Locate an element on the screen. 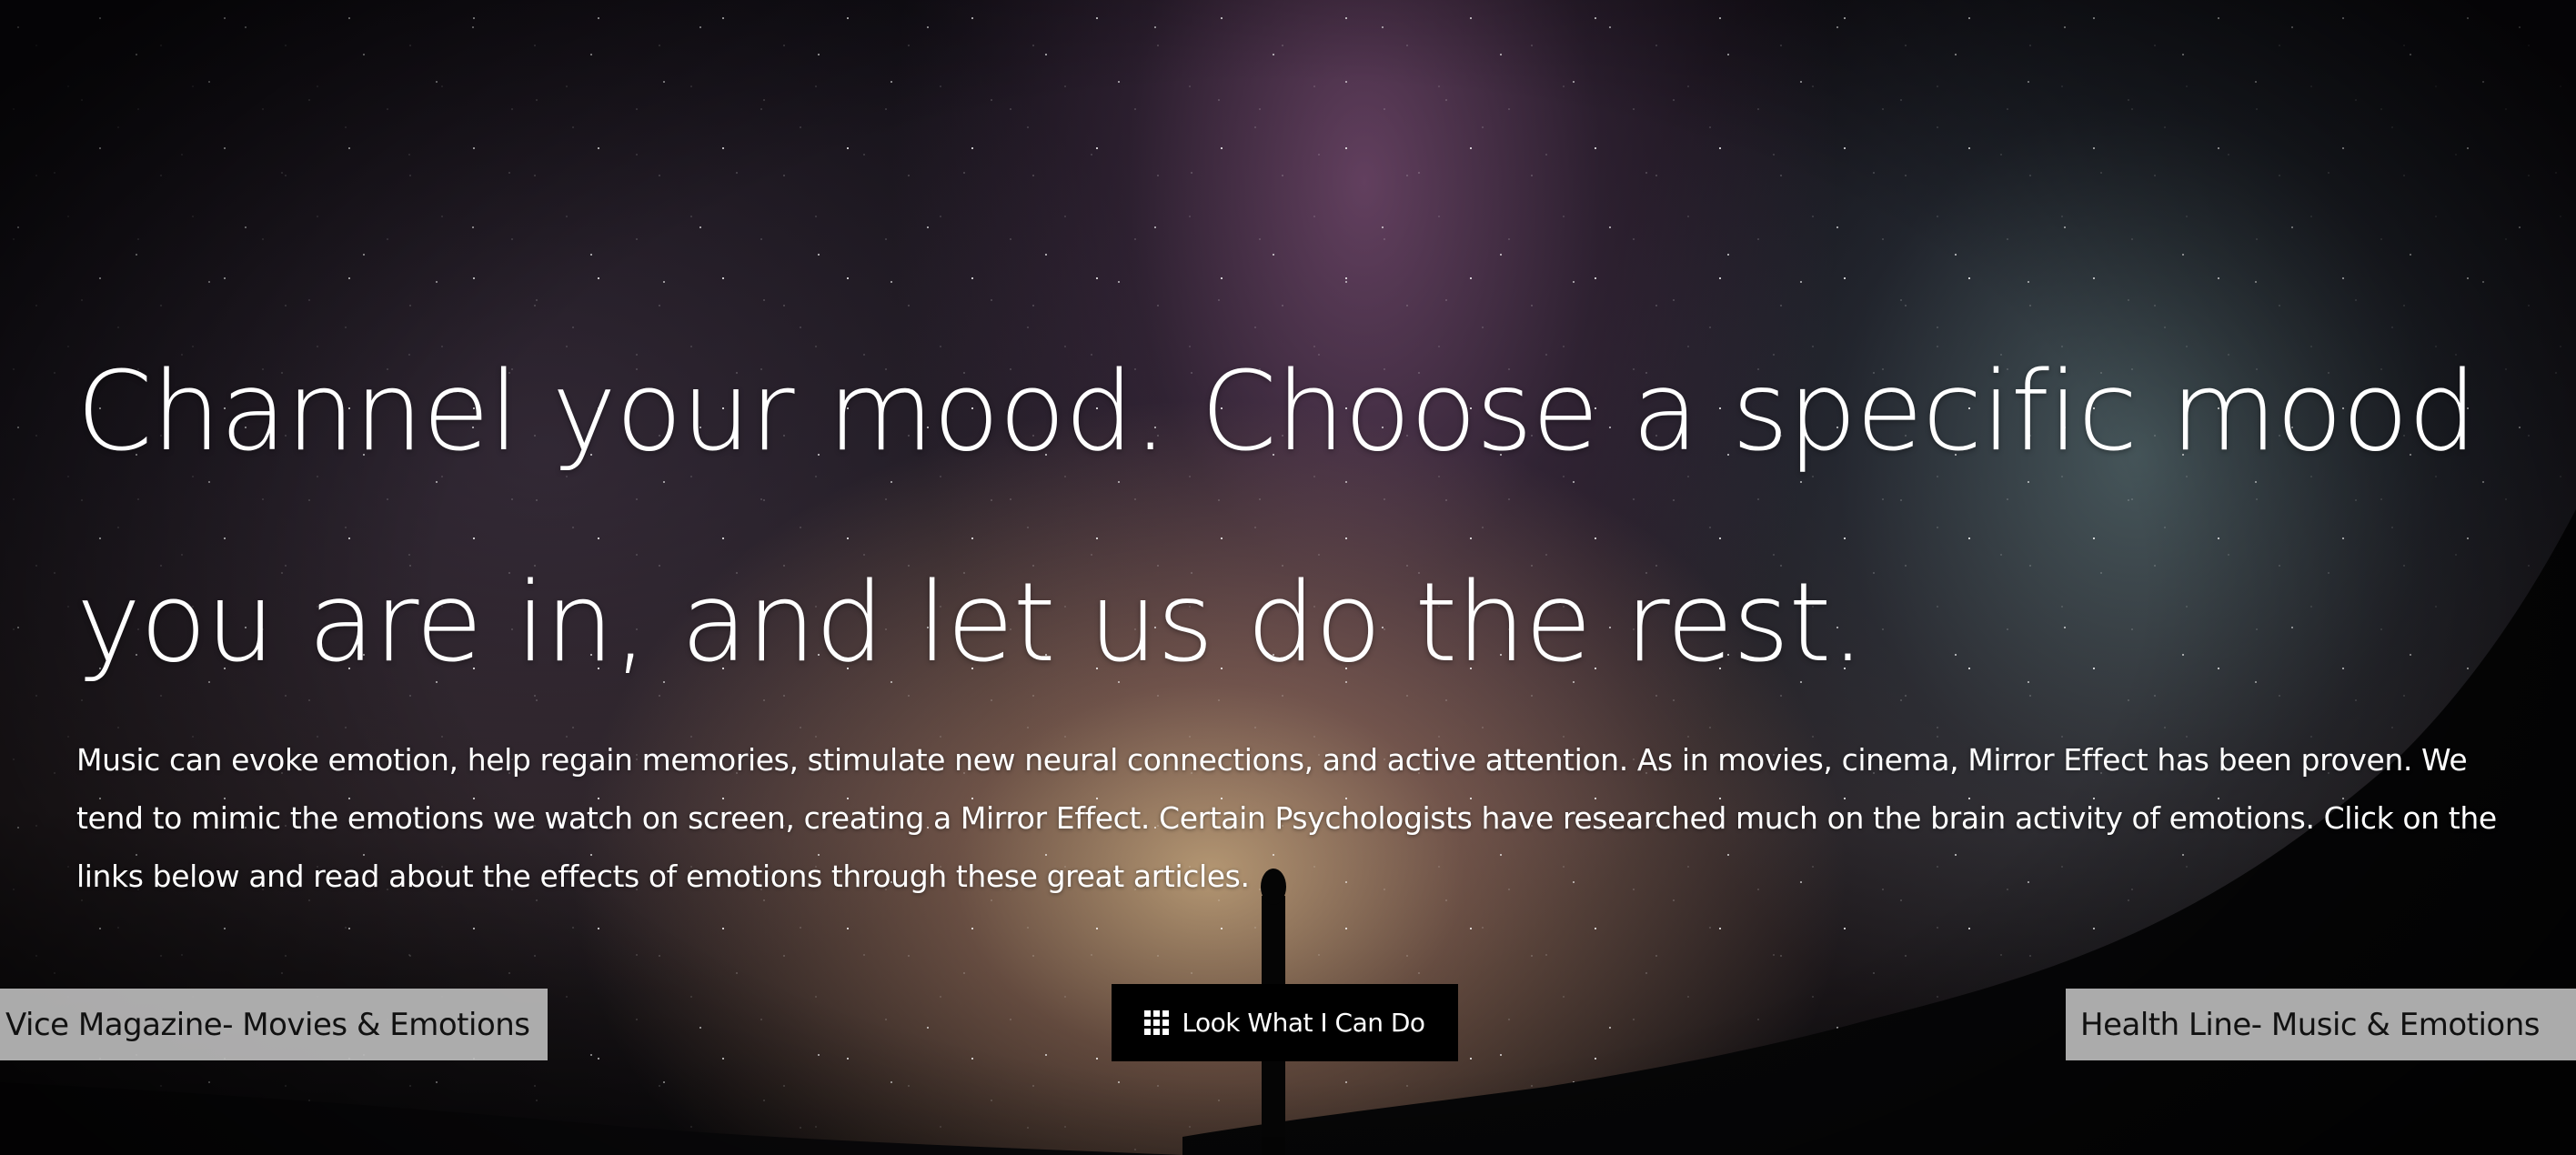 The image size is (2576, 1155). grid-icon is located at coordinates (1157, 1023).